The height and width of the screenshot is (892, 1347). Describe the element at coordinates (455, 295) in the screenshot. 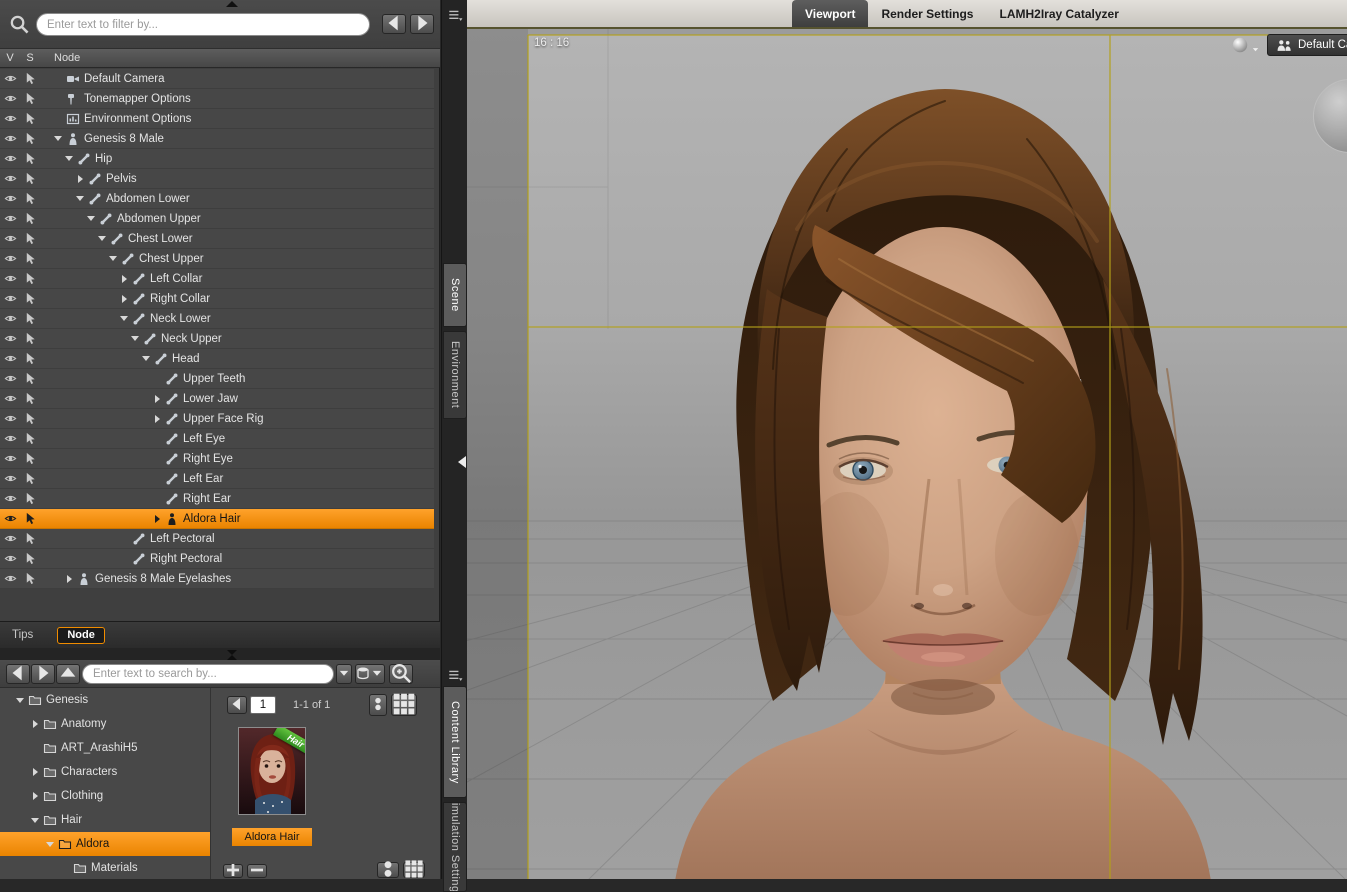

I see `tab-scene: Scene` at that location.